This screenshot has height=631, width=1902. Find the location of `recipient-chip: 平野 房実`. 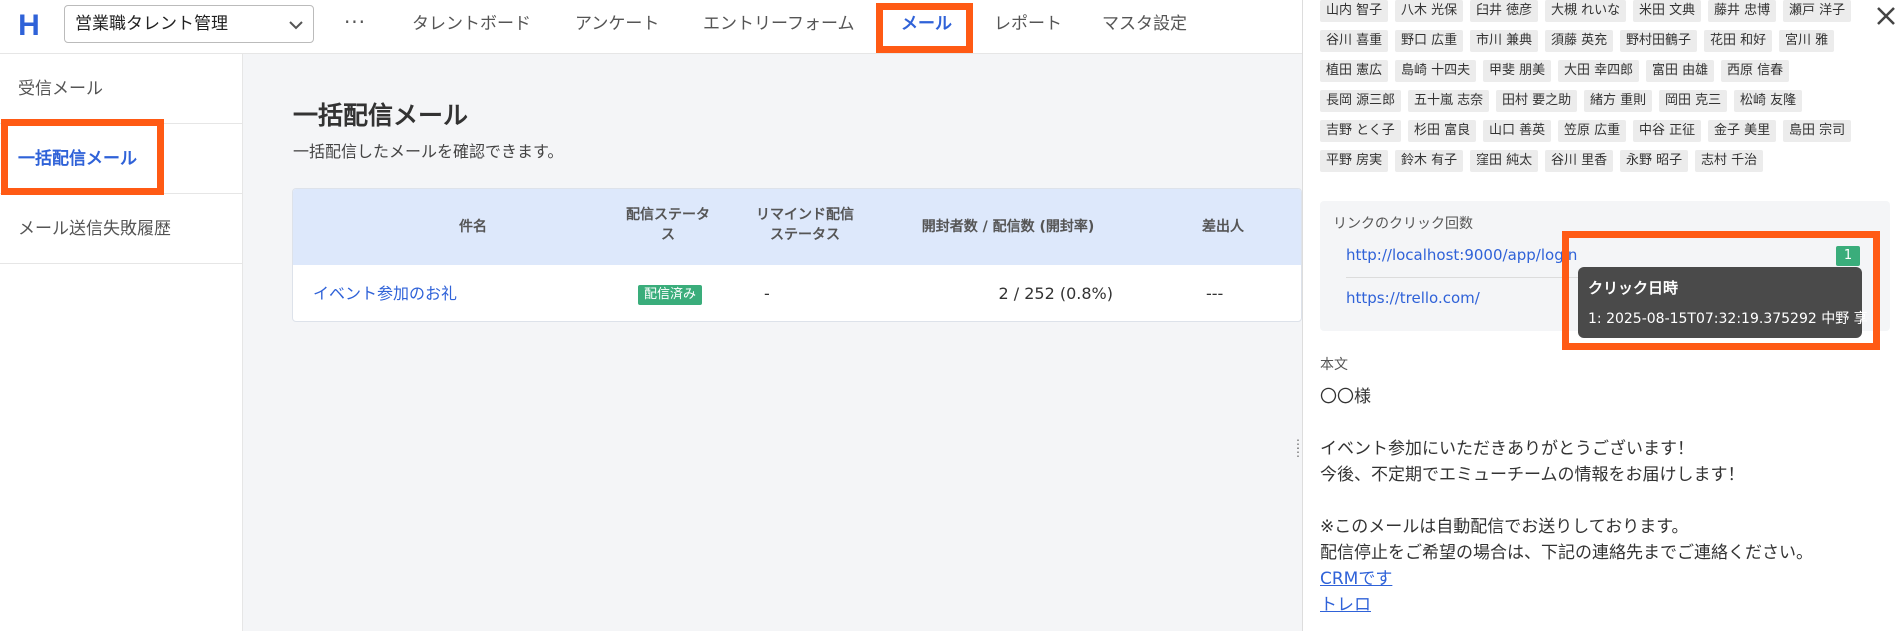

recipient-chip: 平野 房実 is located at coordinates (1354, 161).